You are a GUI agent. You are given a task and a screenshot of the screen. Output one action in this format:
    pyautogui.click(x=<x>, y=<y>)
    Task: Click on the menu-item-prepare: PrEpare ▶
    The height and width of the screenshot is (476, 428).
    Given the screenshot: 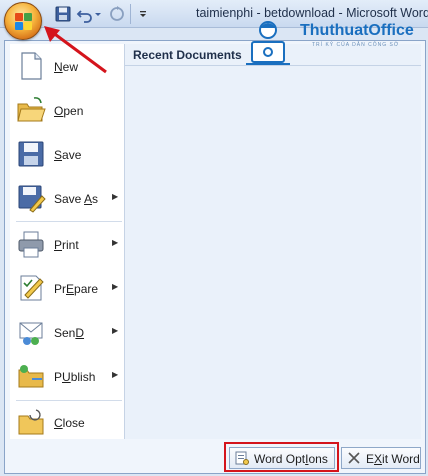 What is the action you would take?
    pyautogui.click(x=67, y=289)
    